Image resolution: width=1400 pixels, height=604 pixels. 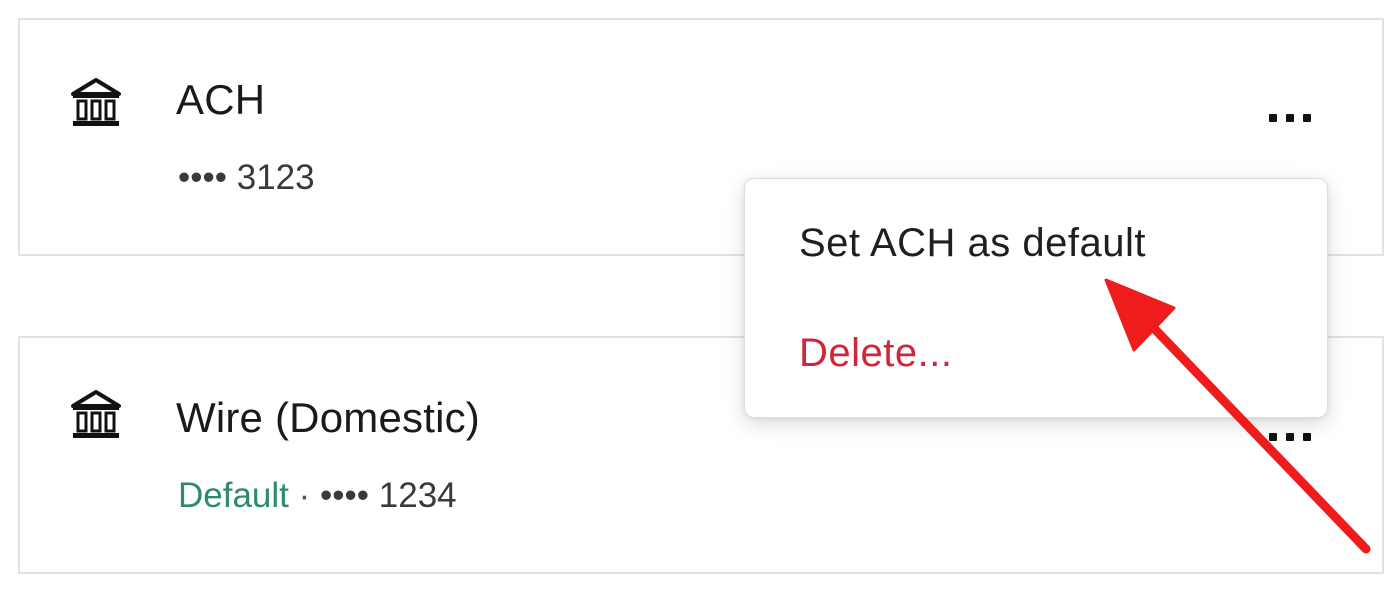 What do you see at coordinates (417, 495) in the screenshot?
I see `account-last4: 1234` at bounding box center [417, 495].